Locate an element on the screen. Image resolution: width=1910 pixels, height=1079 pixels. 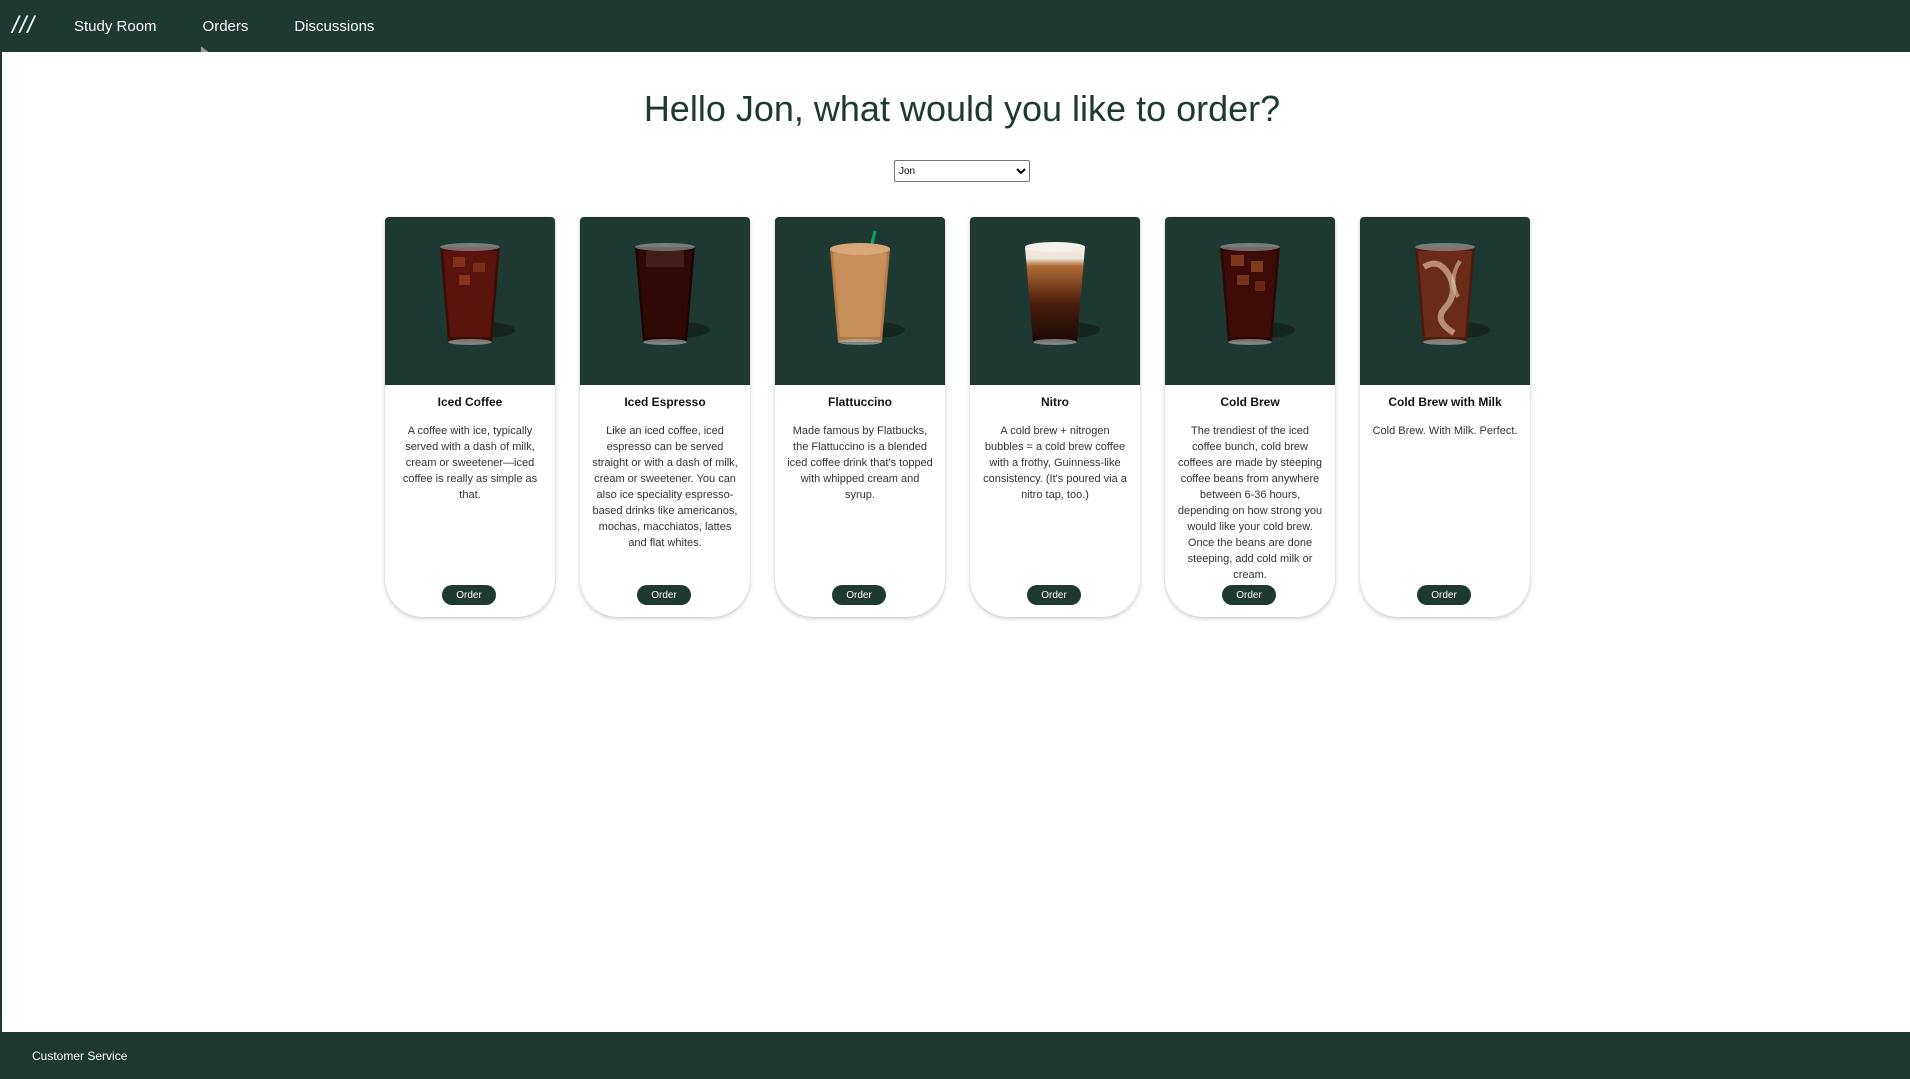
order-button-cold-brew-with-milk: Order is located at coordinates (1444, 595).